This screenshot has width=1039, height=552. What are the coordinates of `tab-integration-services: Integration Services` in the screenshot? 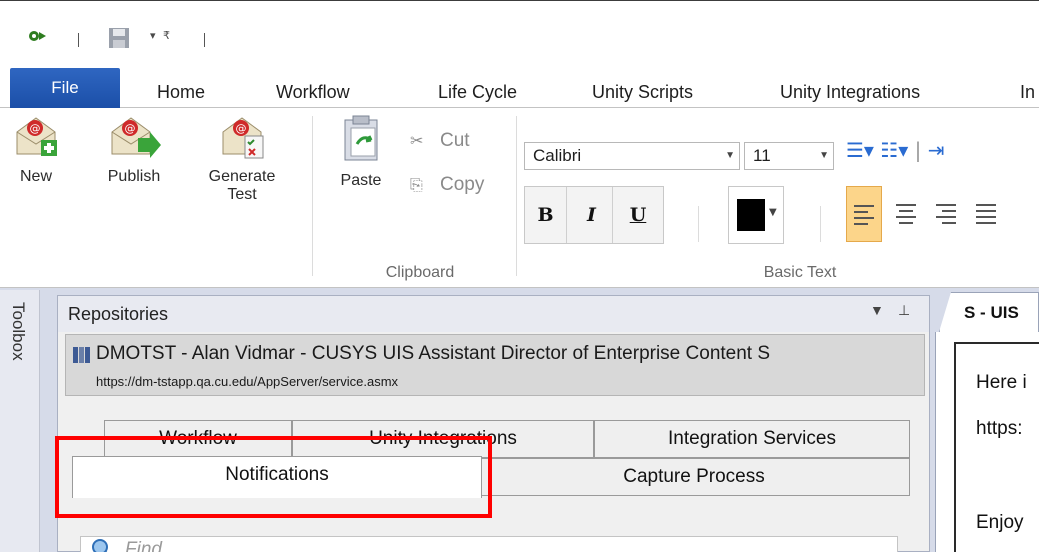 It's located at (752, 439).